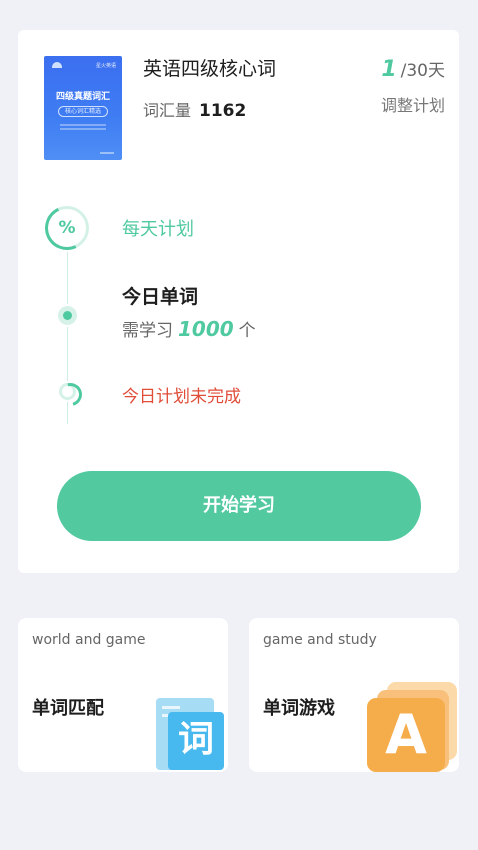 The width and height of the screenshot is (478, 850). What do you see at coordinates (389, 69) in the screenshot?
I see `current-day: 1` at bounding box center [389, 69].